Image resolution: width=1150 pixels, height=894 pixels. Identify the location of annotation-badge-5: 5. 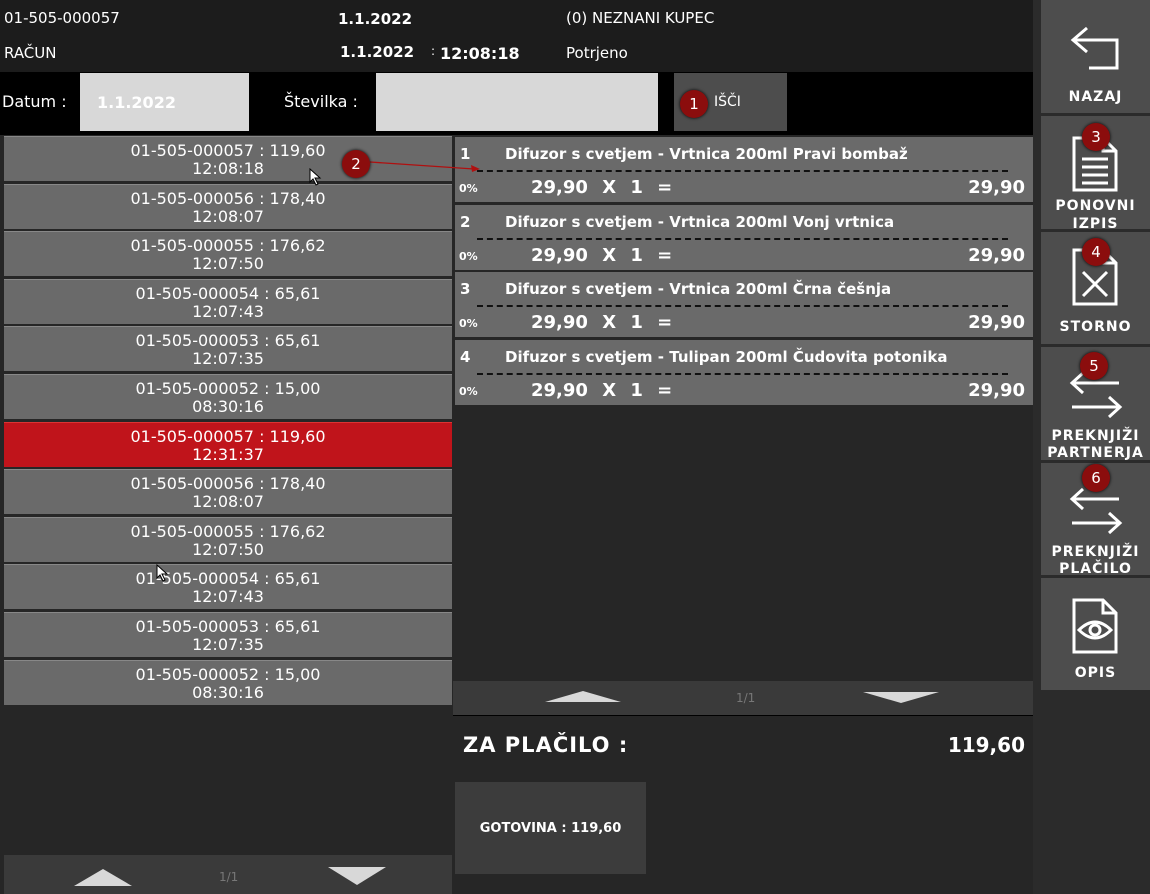
(1094, 366).